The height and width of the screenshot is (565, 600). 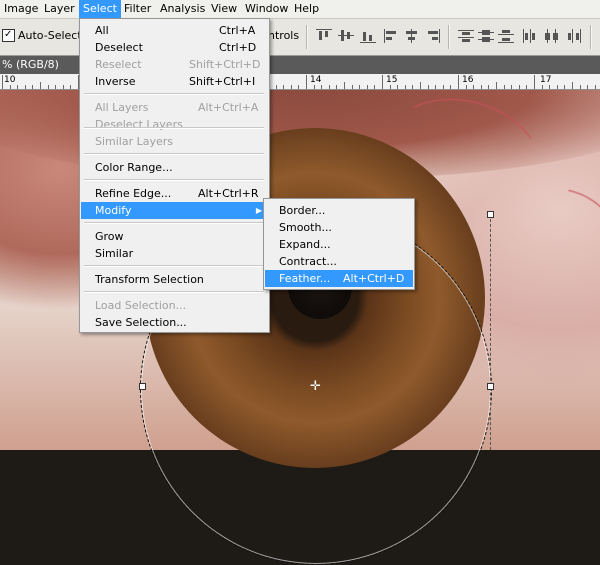 What do you see at coordinates (174, 47) in the screenshot?
I see `menu-item-deselect: Deselect Ctrl+D` at bounding box center [174, 47].